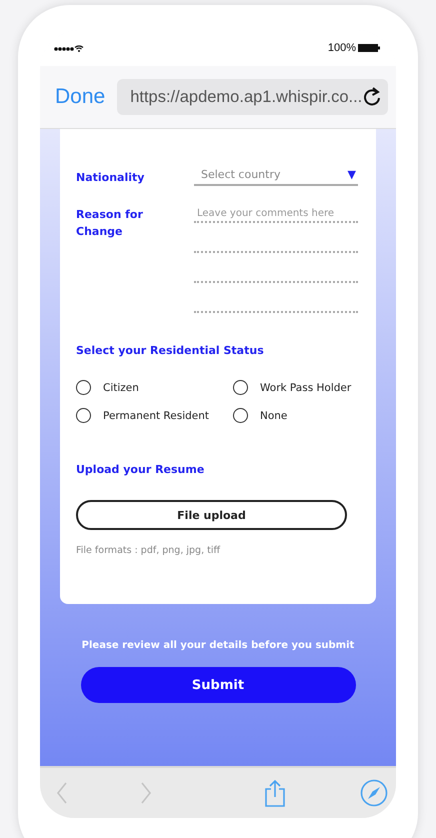  Describe the element at coordinates (154, 415) in the screenshot. I see `radio-option: Permanent Resident` at that location.